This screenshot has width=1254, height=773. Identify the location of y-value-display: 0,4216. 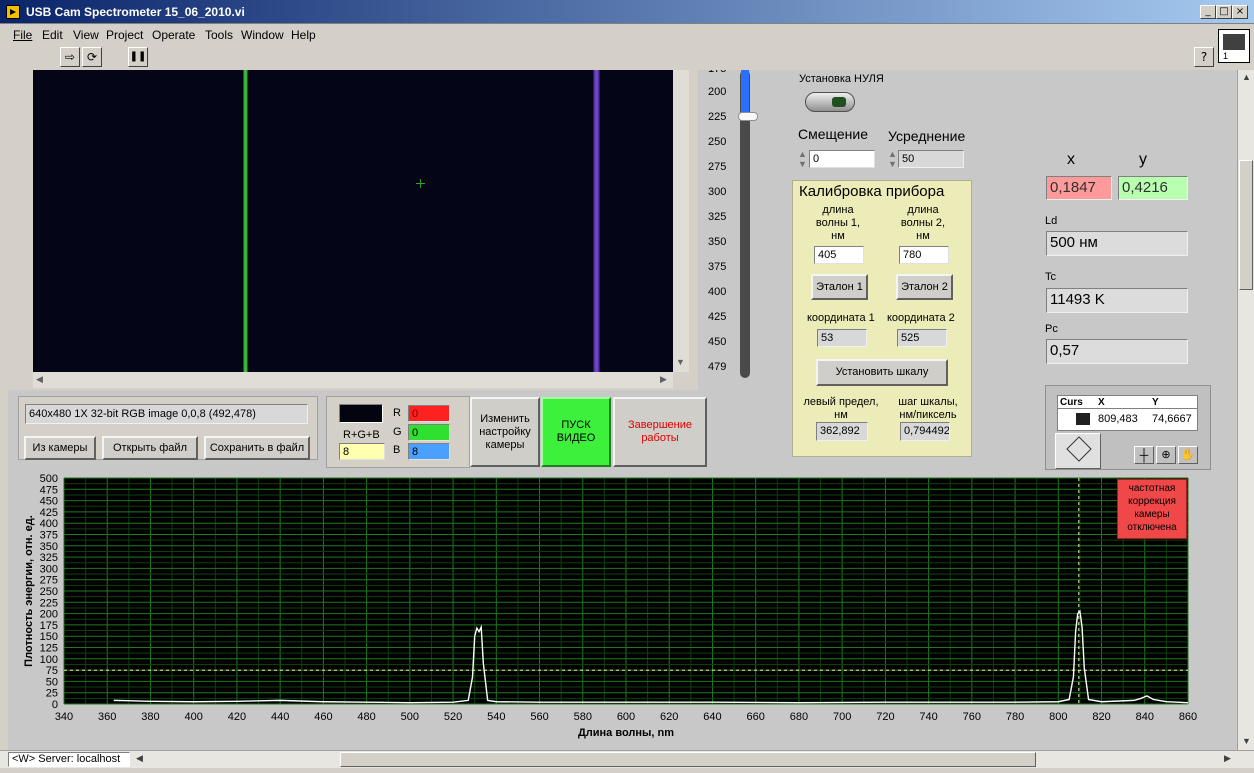
(1153, 188).